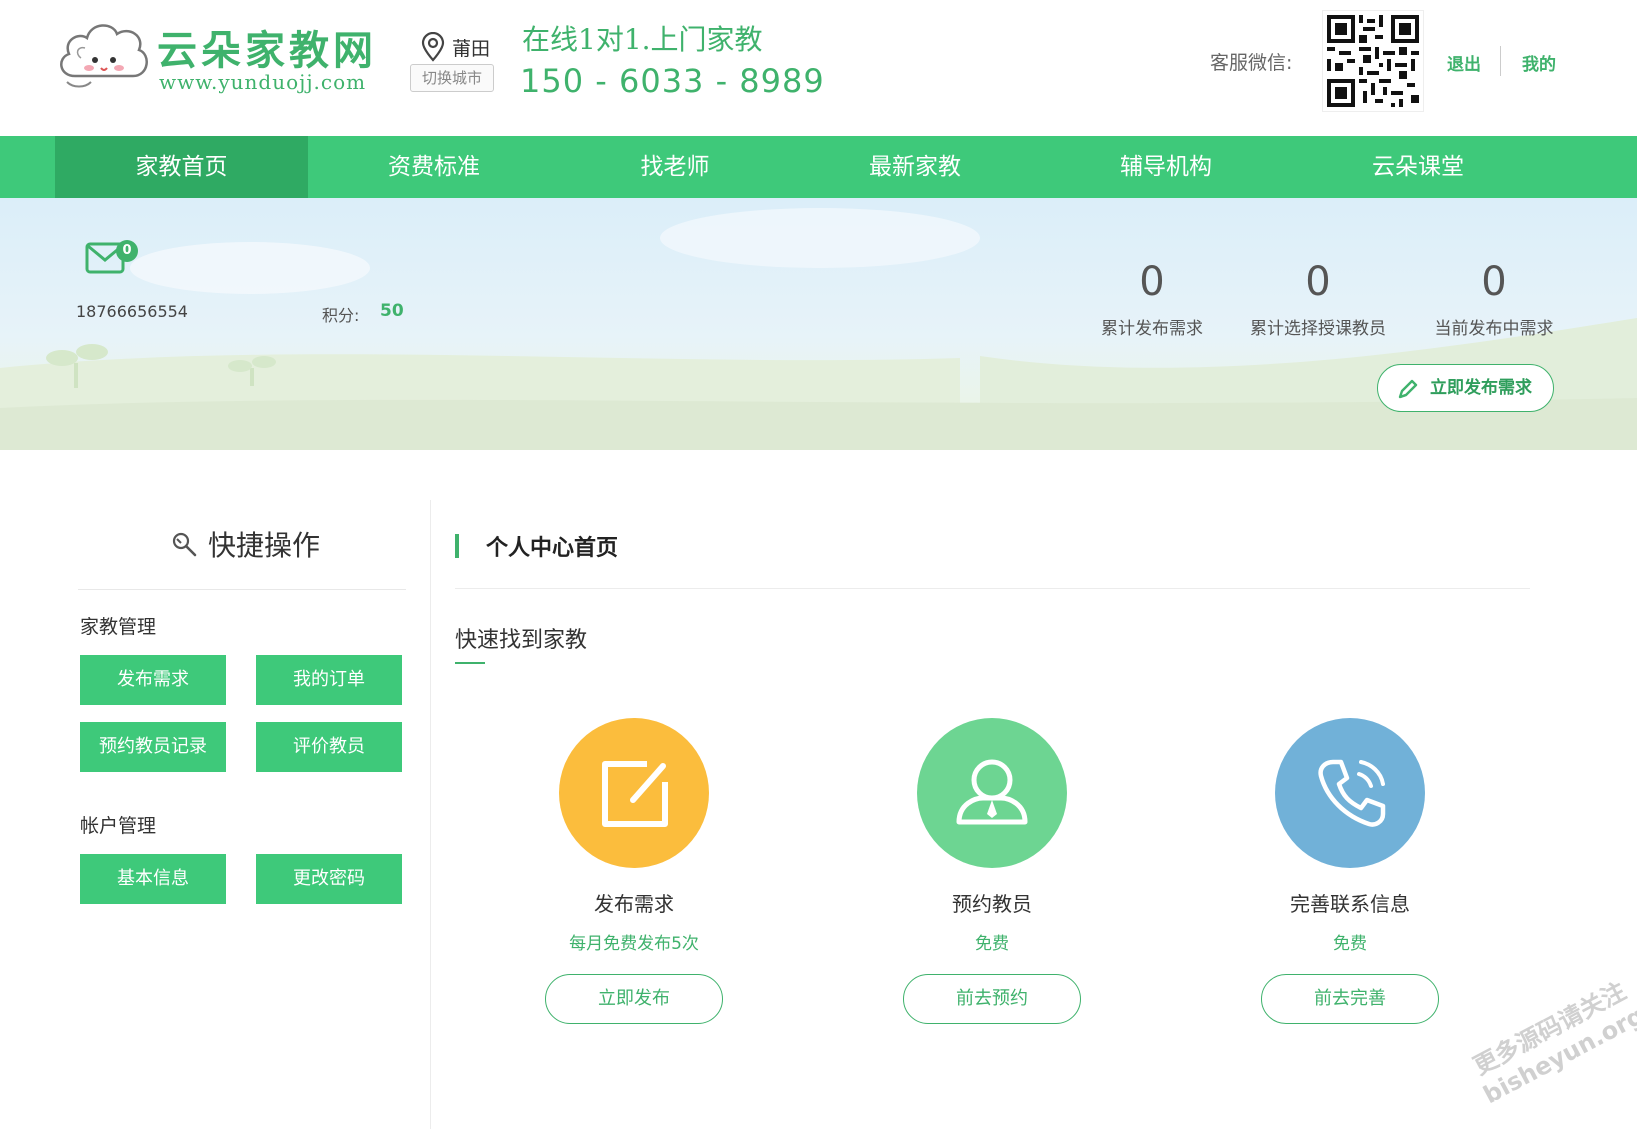 The width and height of the screenshot is (1637, 1129). What do you see at coordinates (341, 315) in the screenshot?
I see `points-label: 积分:` at bounding box center [341, 315].